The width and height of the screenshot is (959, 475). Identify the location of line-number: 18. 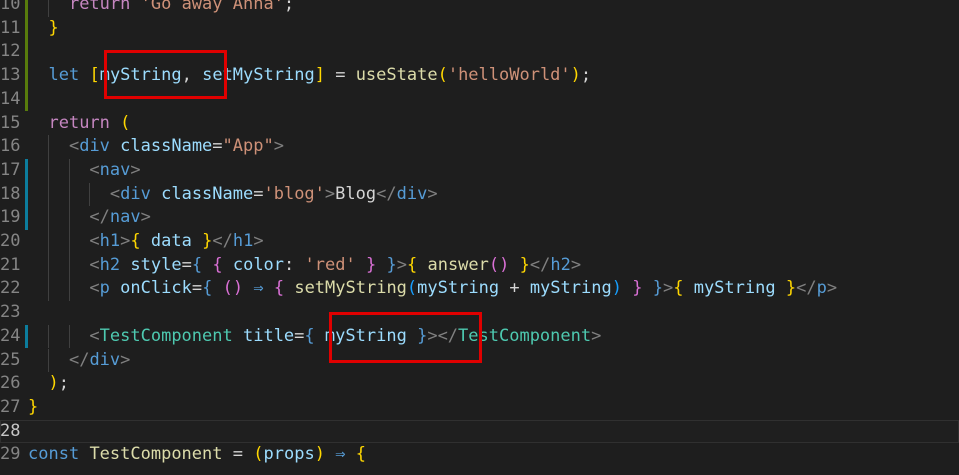
(10, 193).